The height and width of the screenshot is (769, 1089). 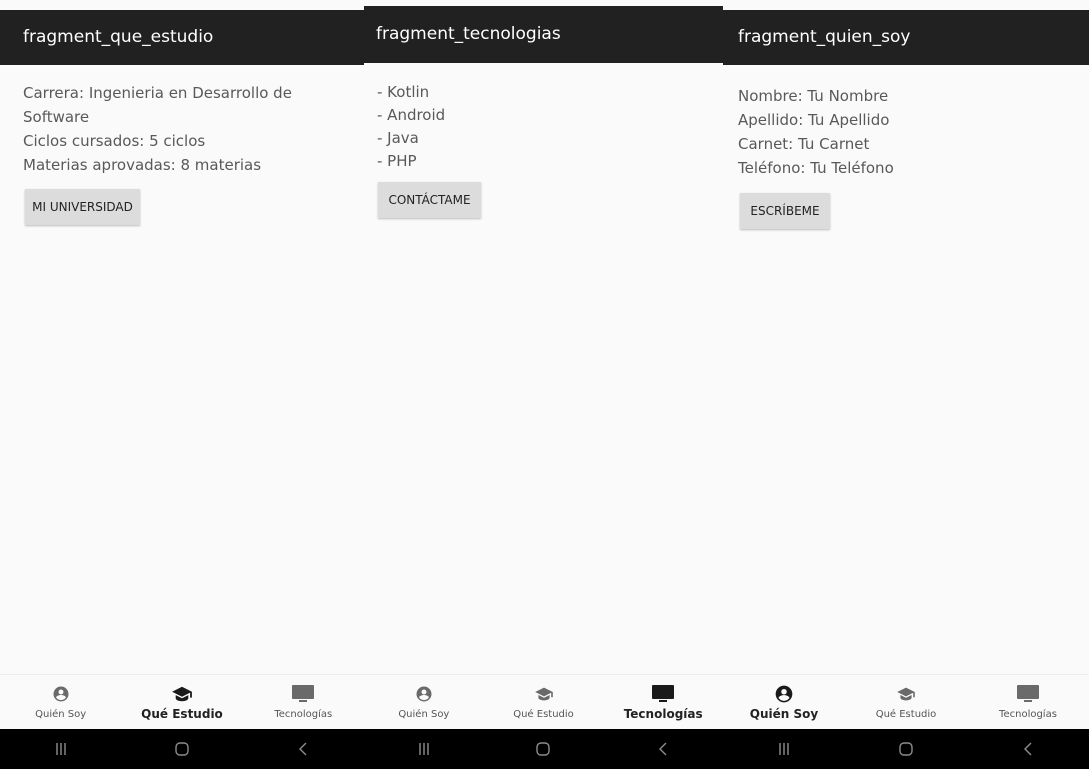 I want to click on toolbar-title: fragment_que_estudio, so click(x=182, y=37).